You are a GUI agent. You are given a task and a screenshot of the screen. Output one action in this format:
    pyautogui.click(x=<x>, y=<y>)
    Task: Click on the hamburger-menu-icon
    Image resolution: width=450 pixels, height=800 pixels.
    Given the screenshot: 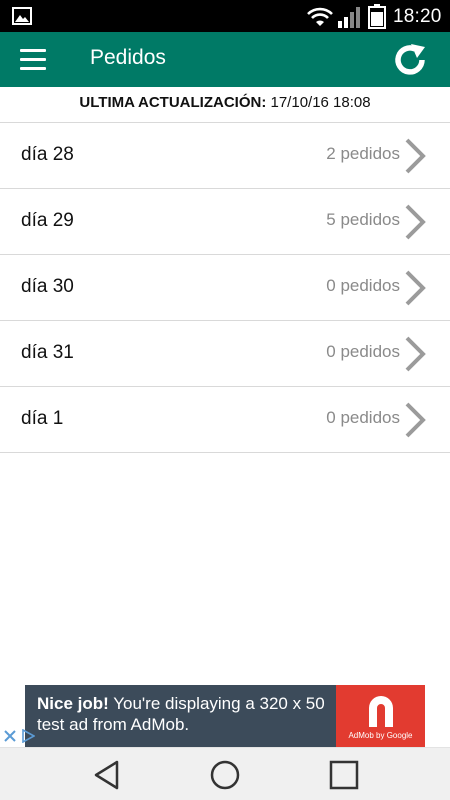 What is the action you would take?
    pyautogui.click(x=33, y=60)
    